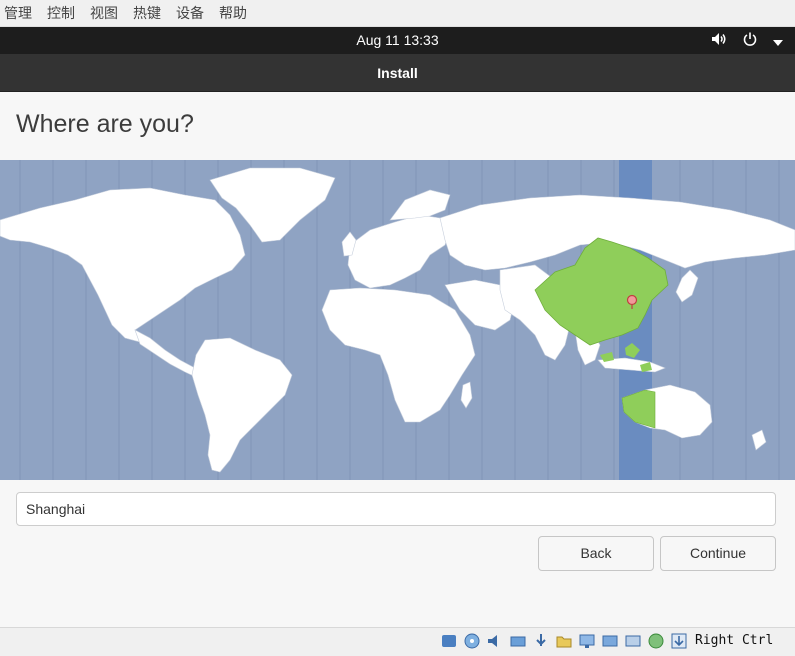  I want to click on host-key-label: Right Ctrl, so click(734, 640).